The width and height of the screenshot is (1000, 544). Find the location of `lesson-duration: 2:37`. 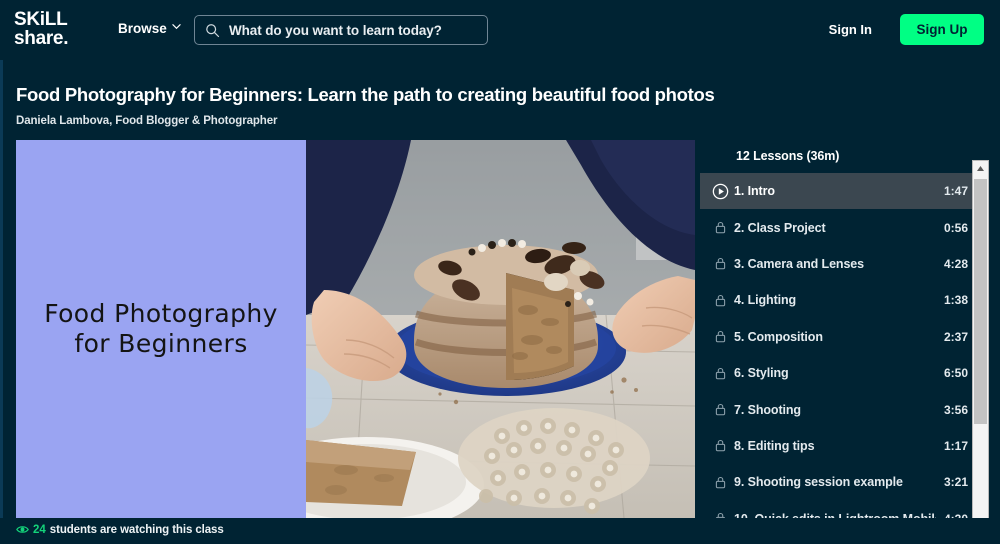

lesson-duration: 2:37 is located at coordinates (955, 336).